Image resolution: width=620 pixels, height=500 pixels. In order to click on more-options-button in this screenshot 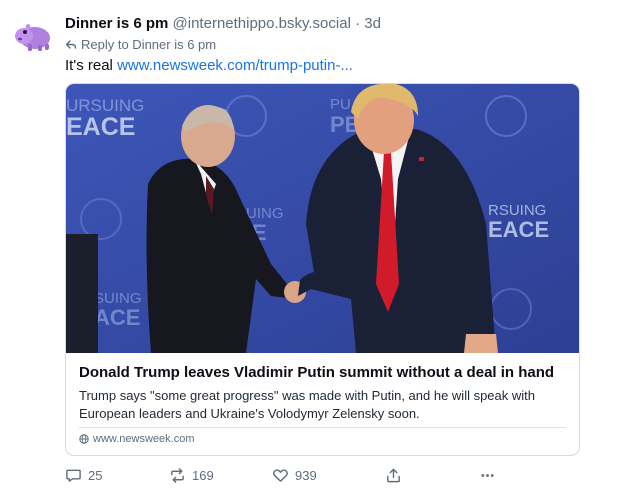, I will do `click(487, 475)`.